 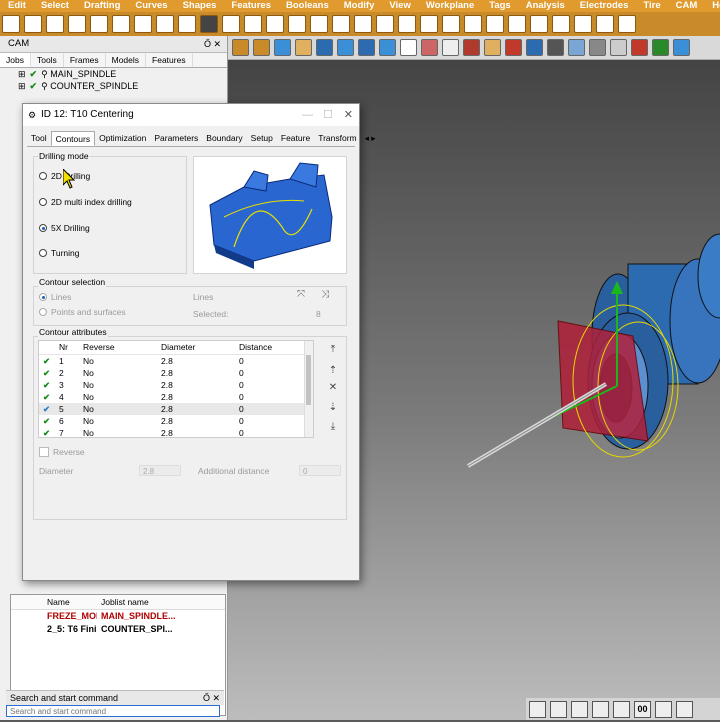 I want to click on cam-icon, so click(x=539, y=24).